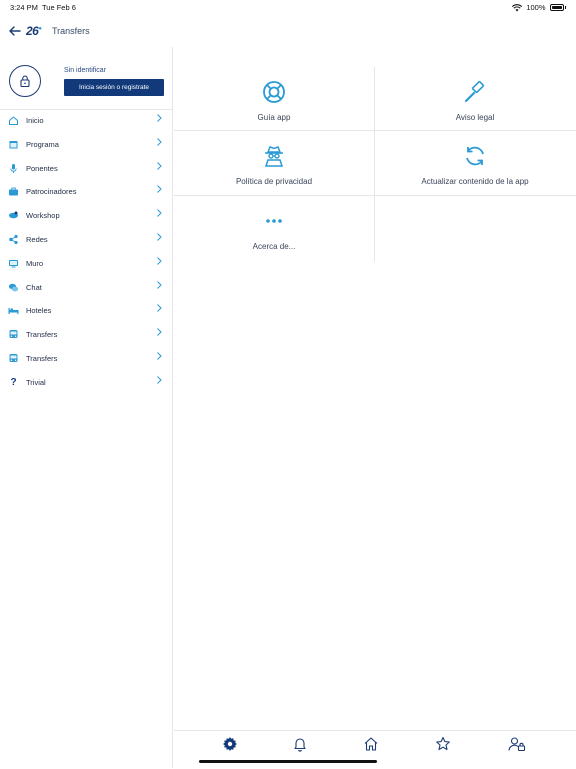  I want to click on workshop-icon, so click(13, 215).